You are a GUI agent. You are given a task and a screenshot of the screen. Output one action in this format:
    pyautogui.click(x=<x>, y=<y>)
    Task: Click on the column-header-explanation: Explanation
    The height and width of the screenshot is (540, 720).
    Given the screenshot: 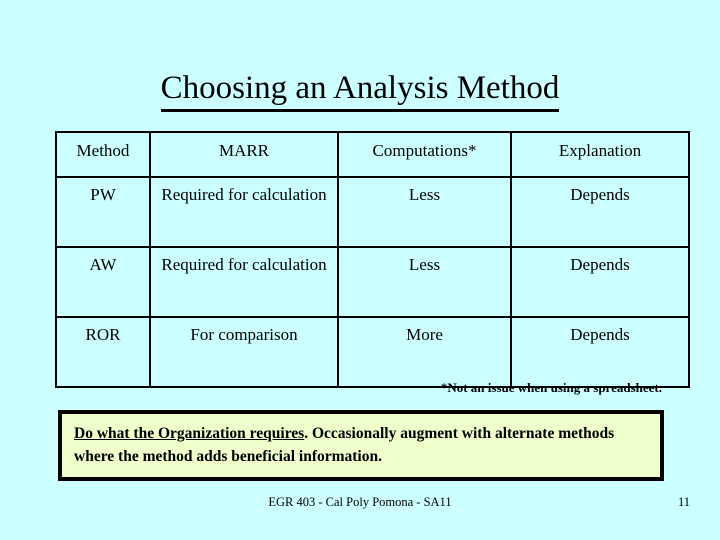 What is the action you would take?
    pyautogui.click(x=600, y=154)
    